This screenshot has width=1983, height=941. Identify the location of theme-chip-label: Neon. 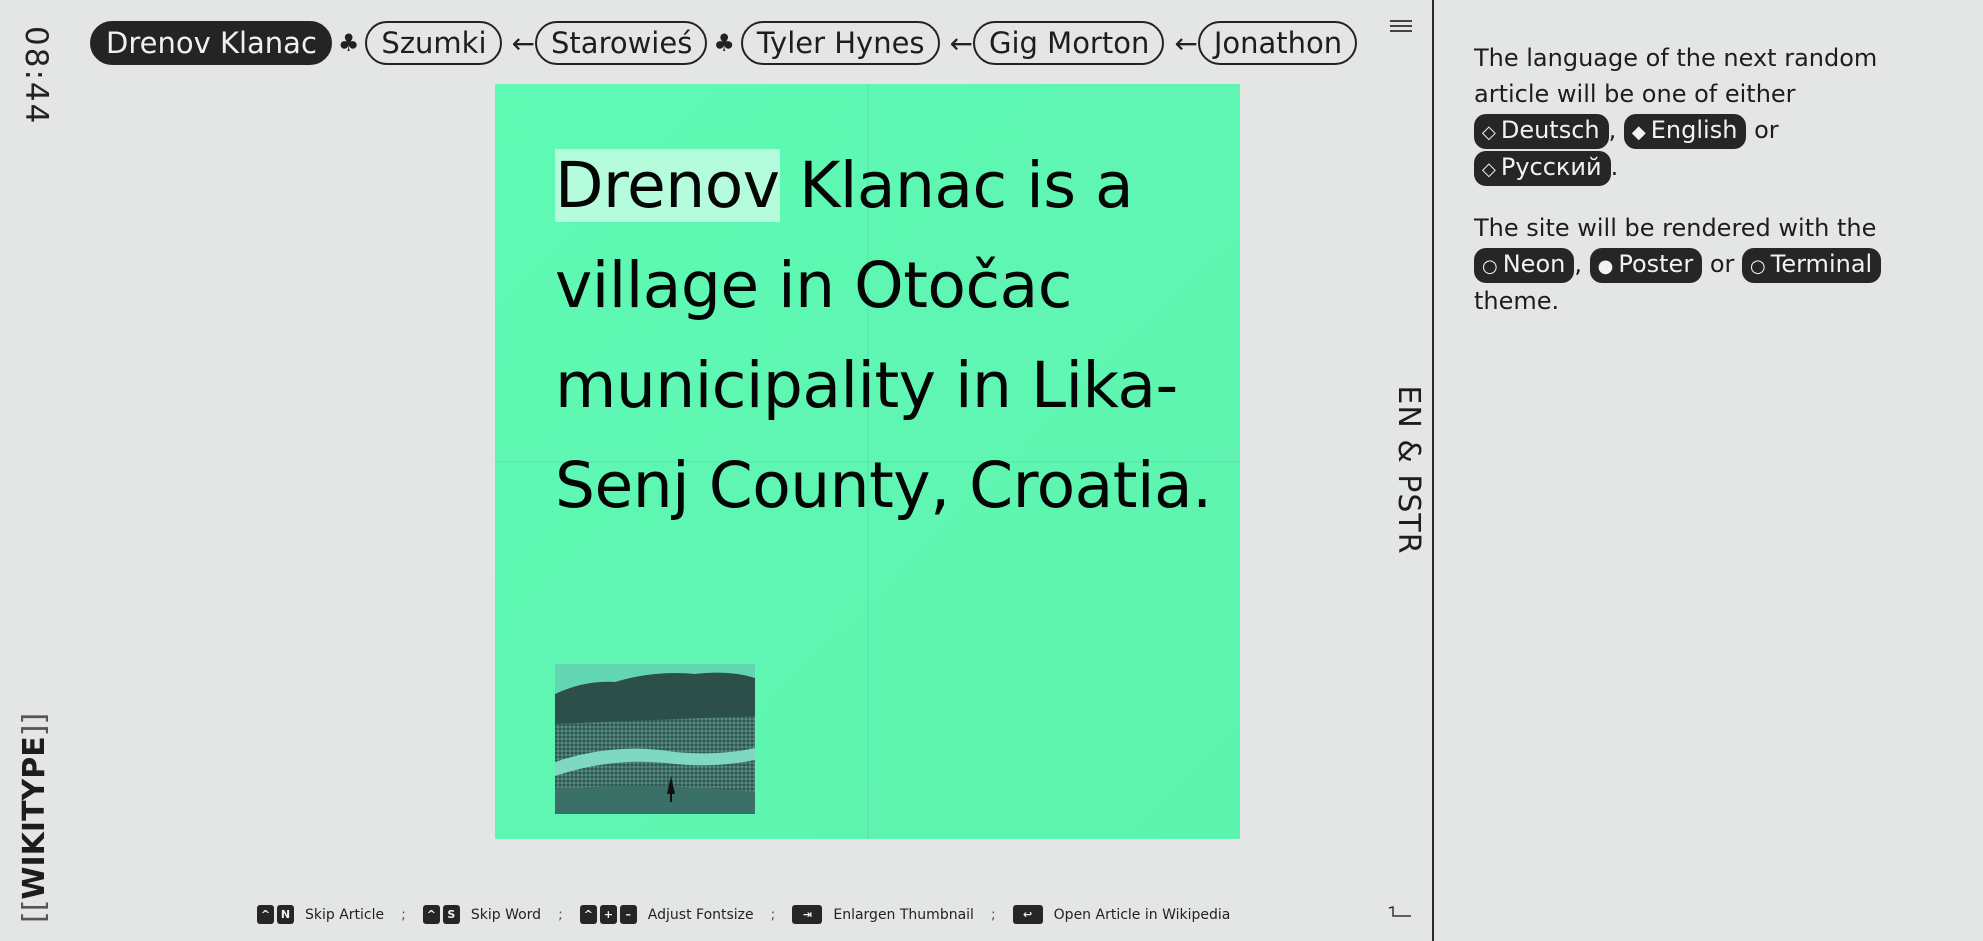
(1534, 264).